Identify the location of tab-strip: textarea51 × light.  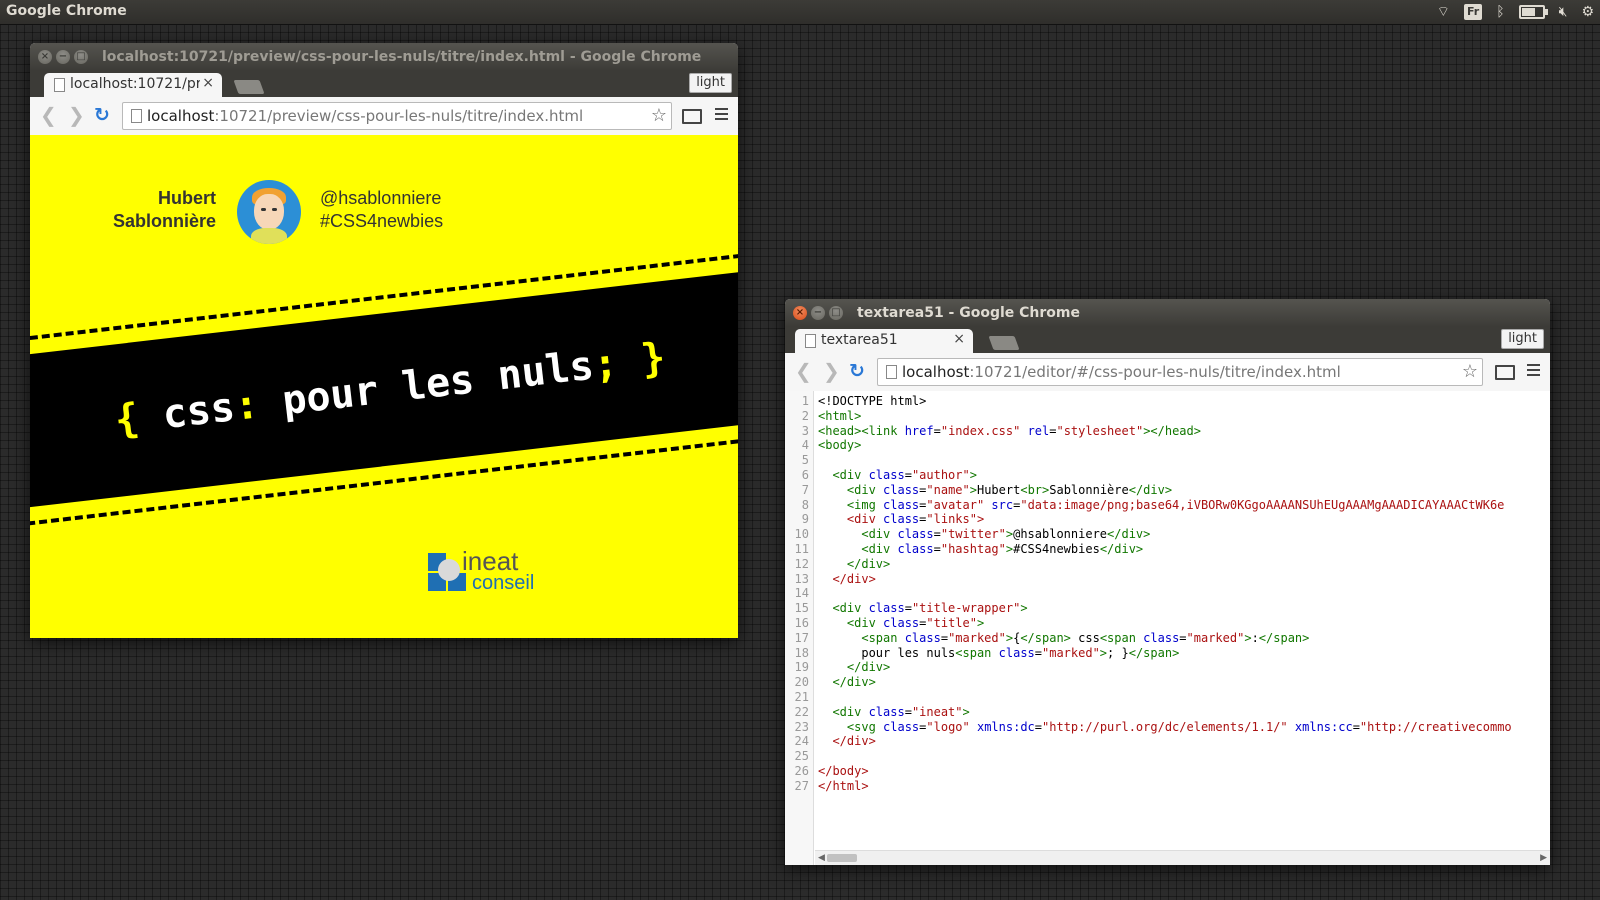
(1167, 340).